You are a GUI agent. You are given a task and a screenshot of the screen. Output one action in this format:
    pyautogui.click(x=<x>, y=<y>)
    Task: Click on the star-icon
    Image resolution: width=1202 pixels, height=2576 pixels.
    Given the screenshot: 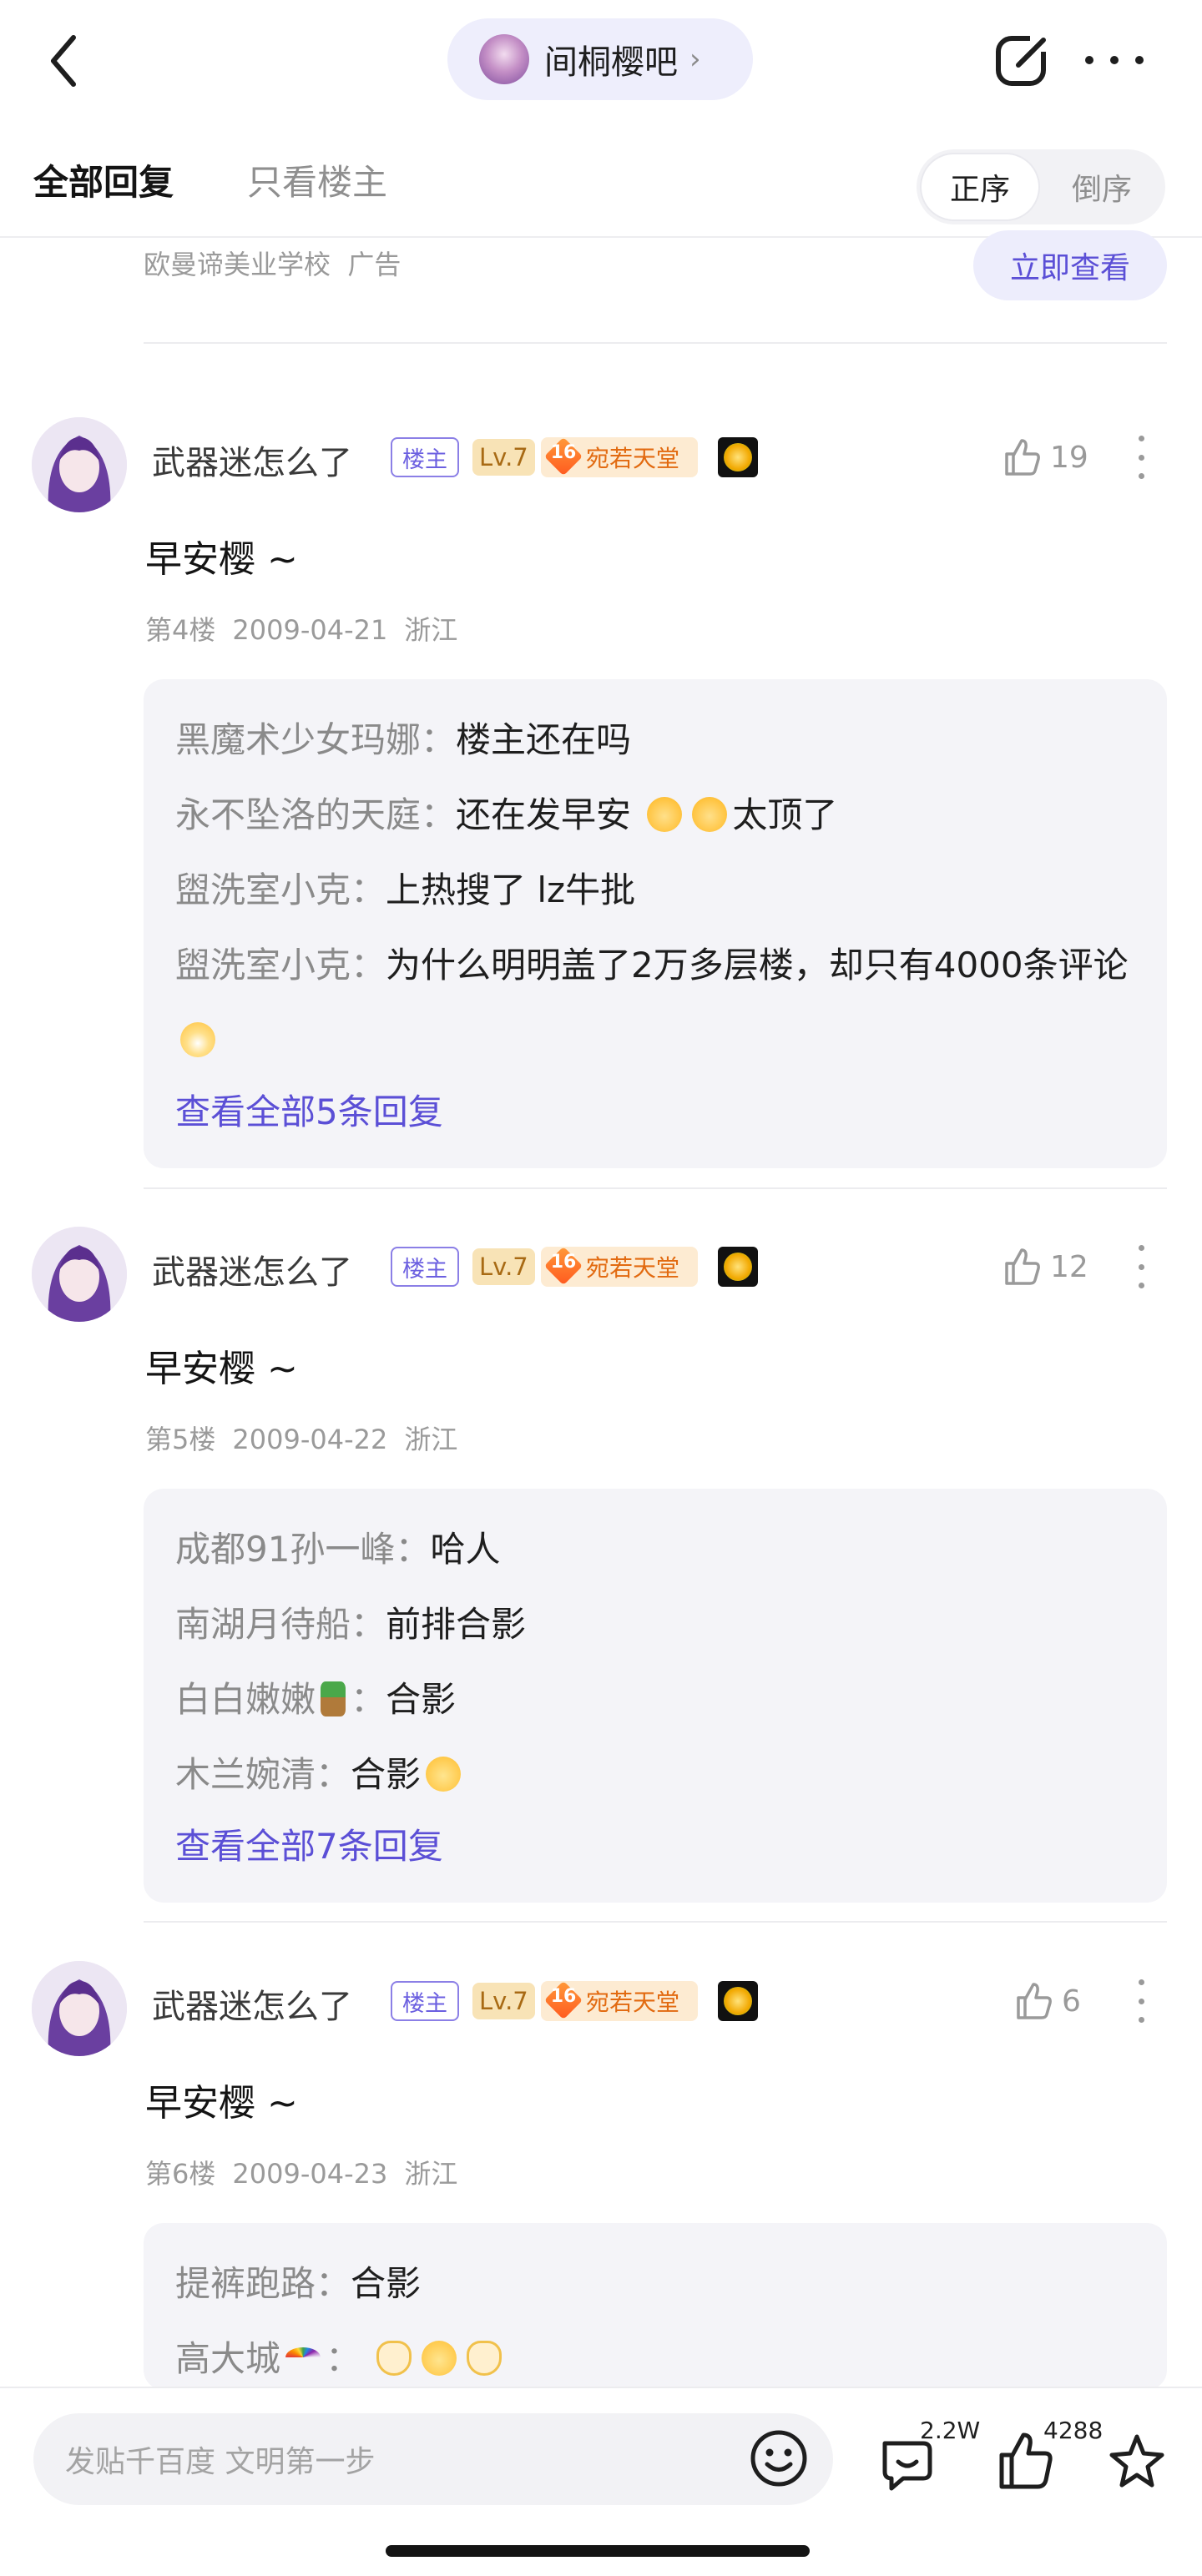 What is the action you would take?
    pyautogui.click(x=1136, y=2461)
    